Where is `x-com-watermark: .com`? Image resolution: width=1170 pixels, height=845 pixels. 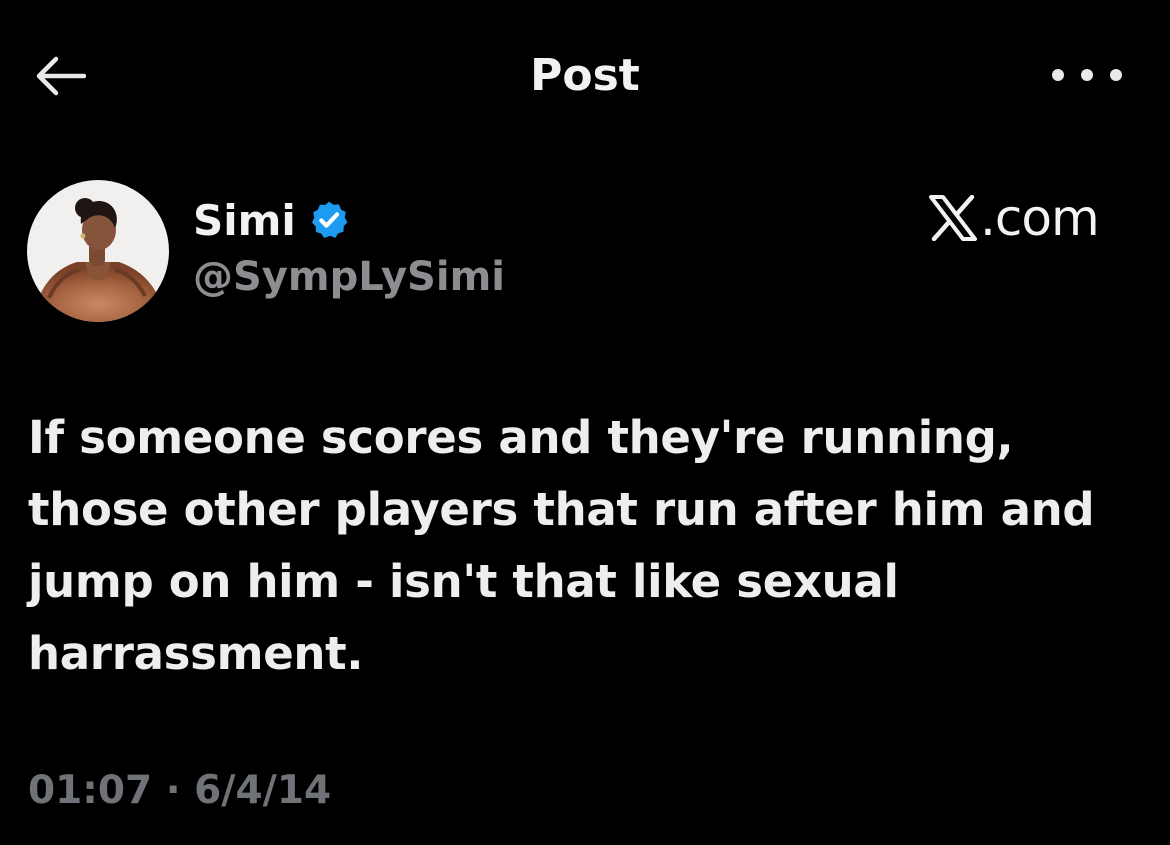 x-com-watermark: .com is located at coordinates (1023, 218).